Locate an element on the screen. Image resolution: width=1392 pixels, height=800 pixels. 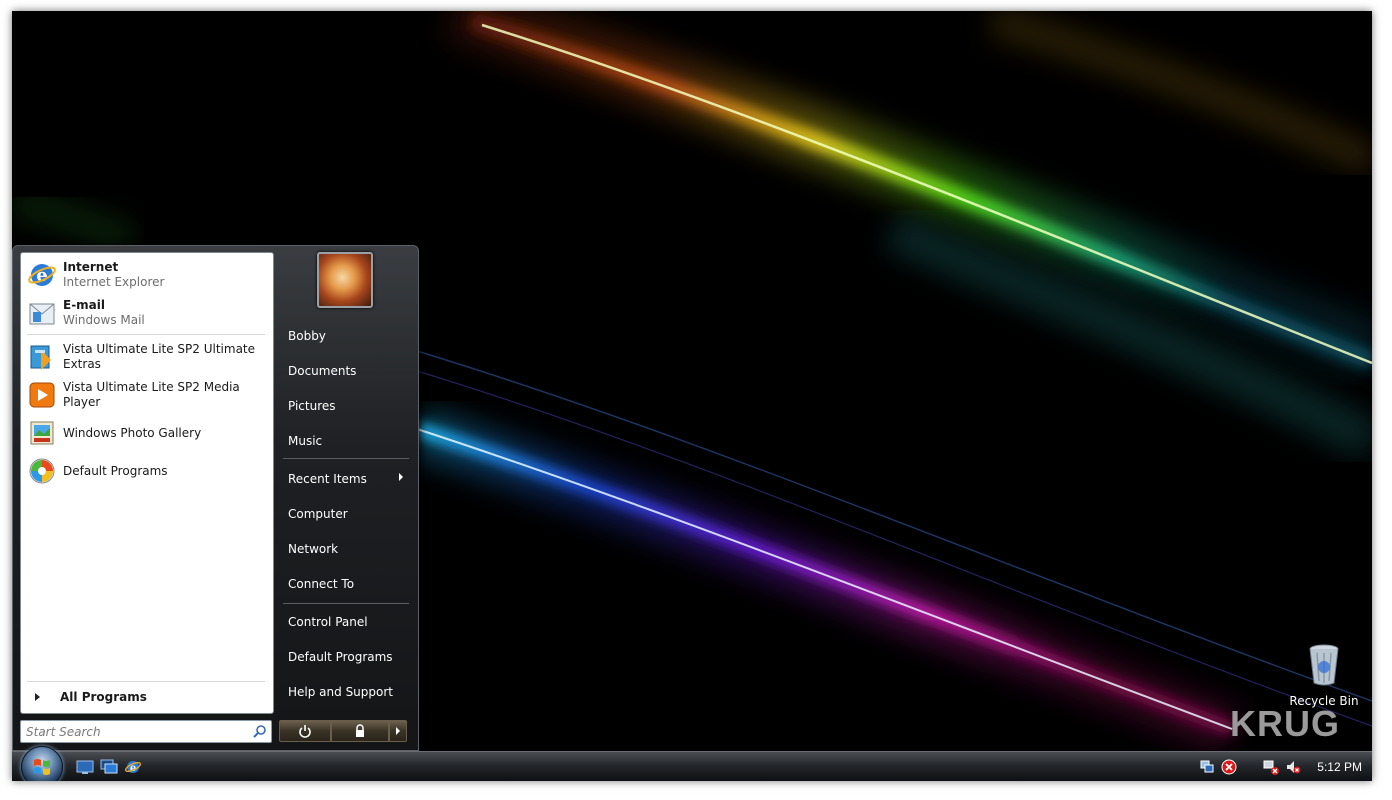
recent-item-photo-gallery: Windows Photo Gallery is located at coordinates (147, 433).